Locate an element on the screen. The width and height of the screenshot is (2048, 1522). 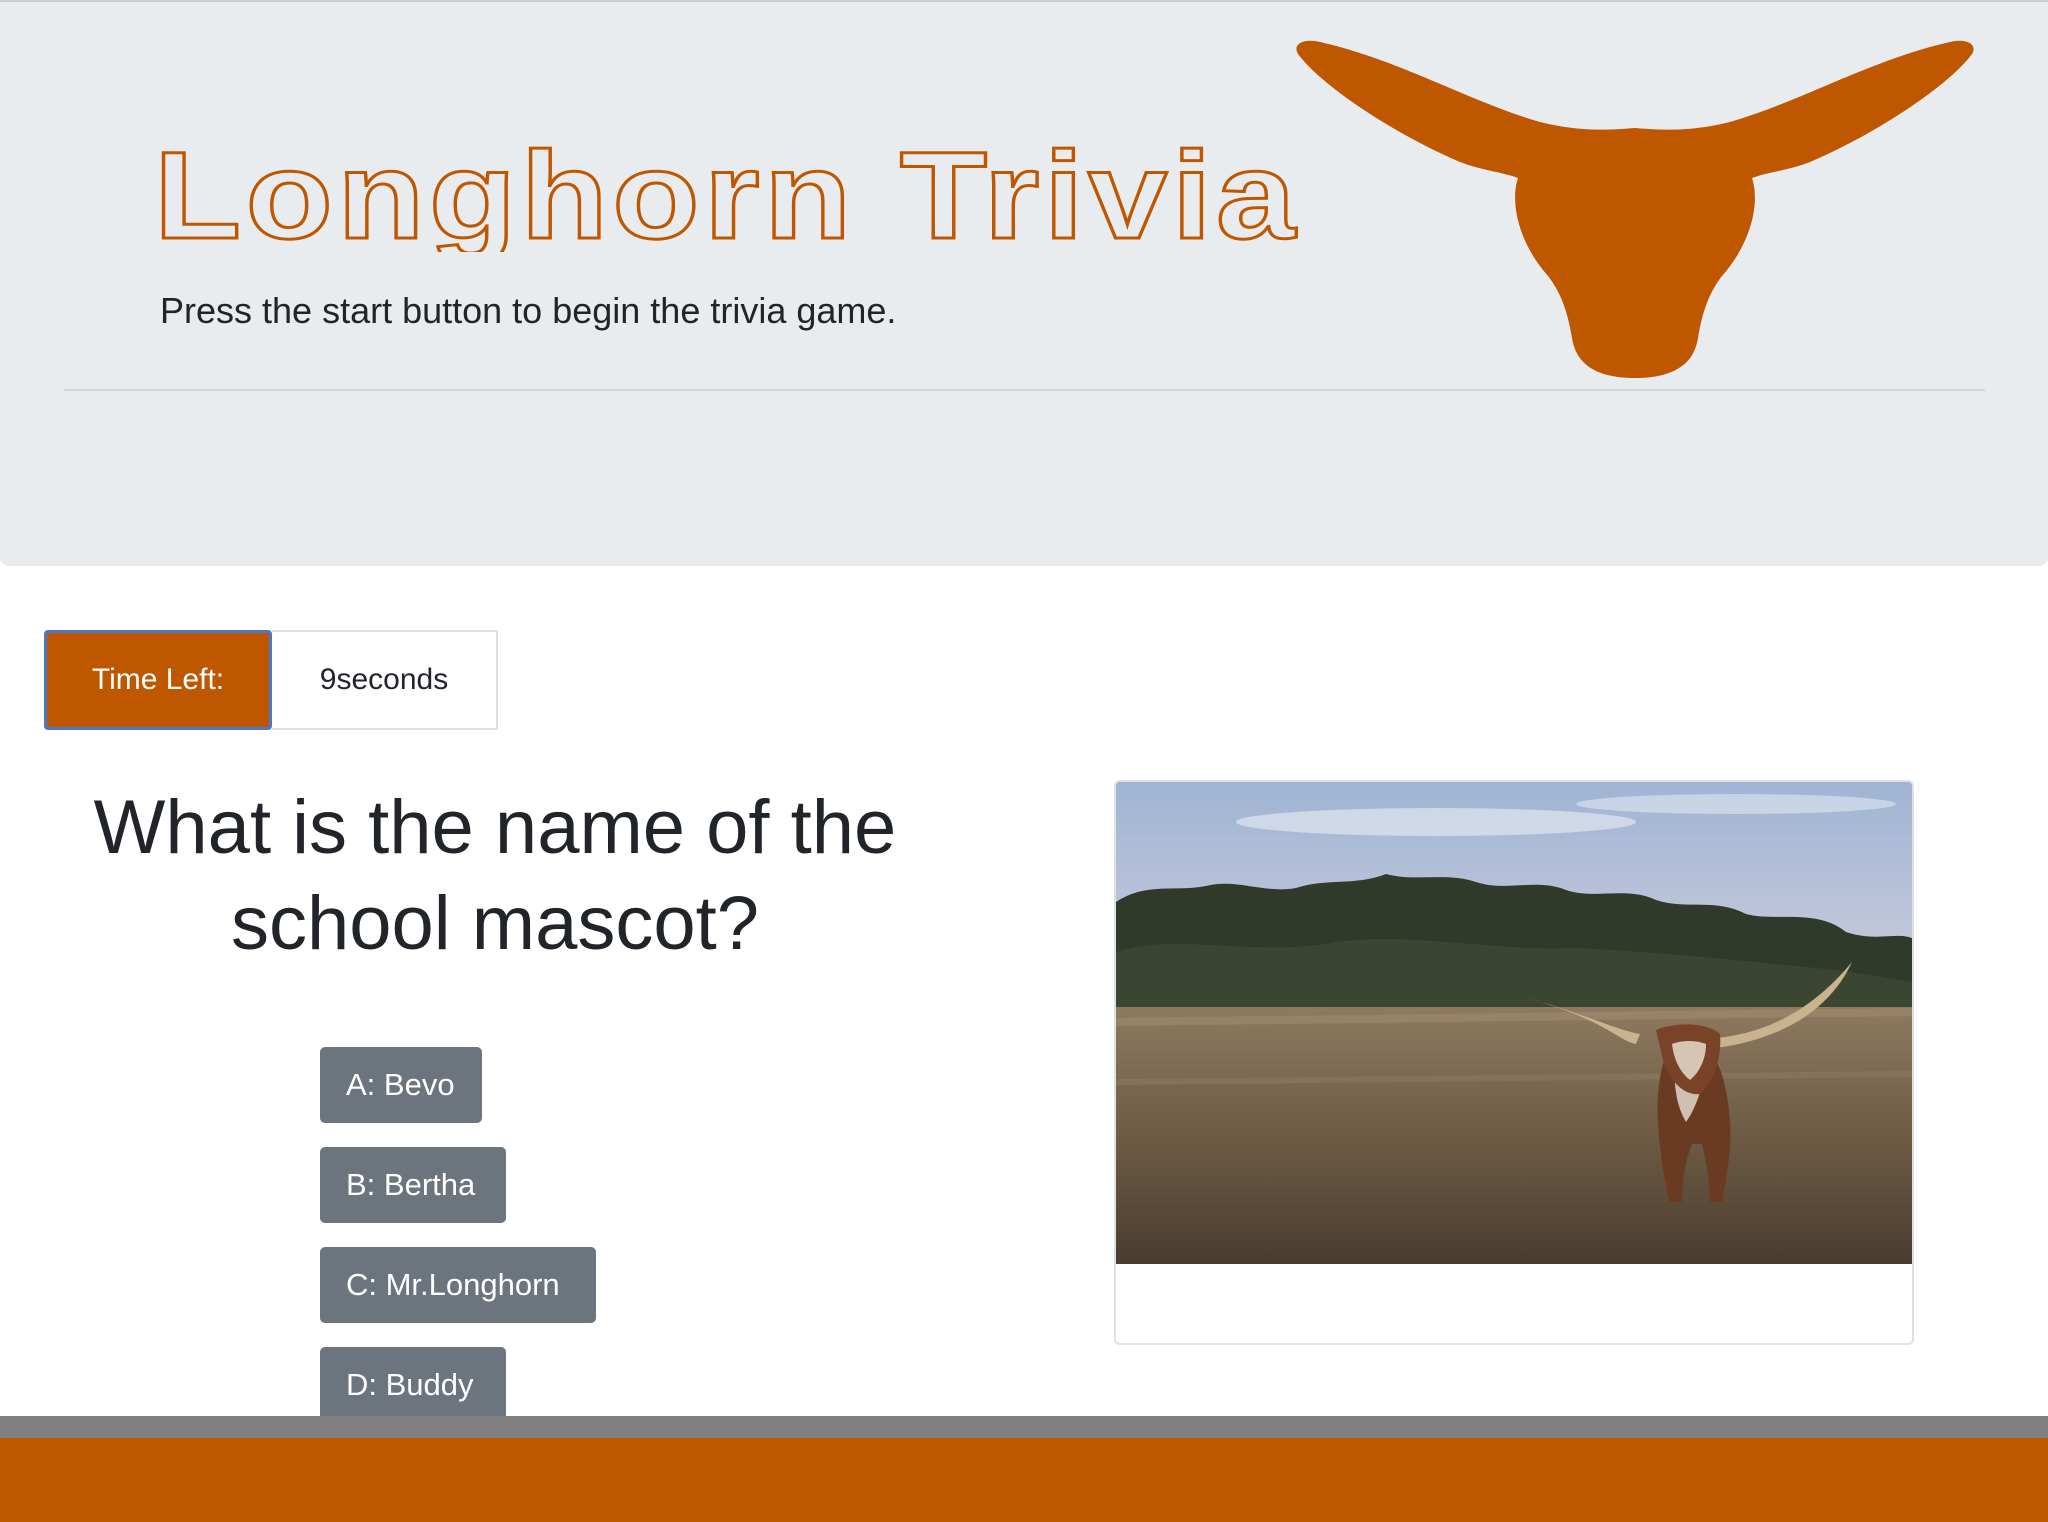
time-left-label: Time Left: is located at coordinates (158, 680).